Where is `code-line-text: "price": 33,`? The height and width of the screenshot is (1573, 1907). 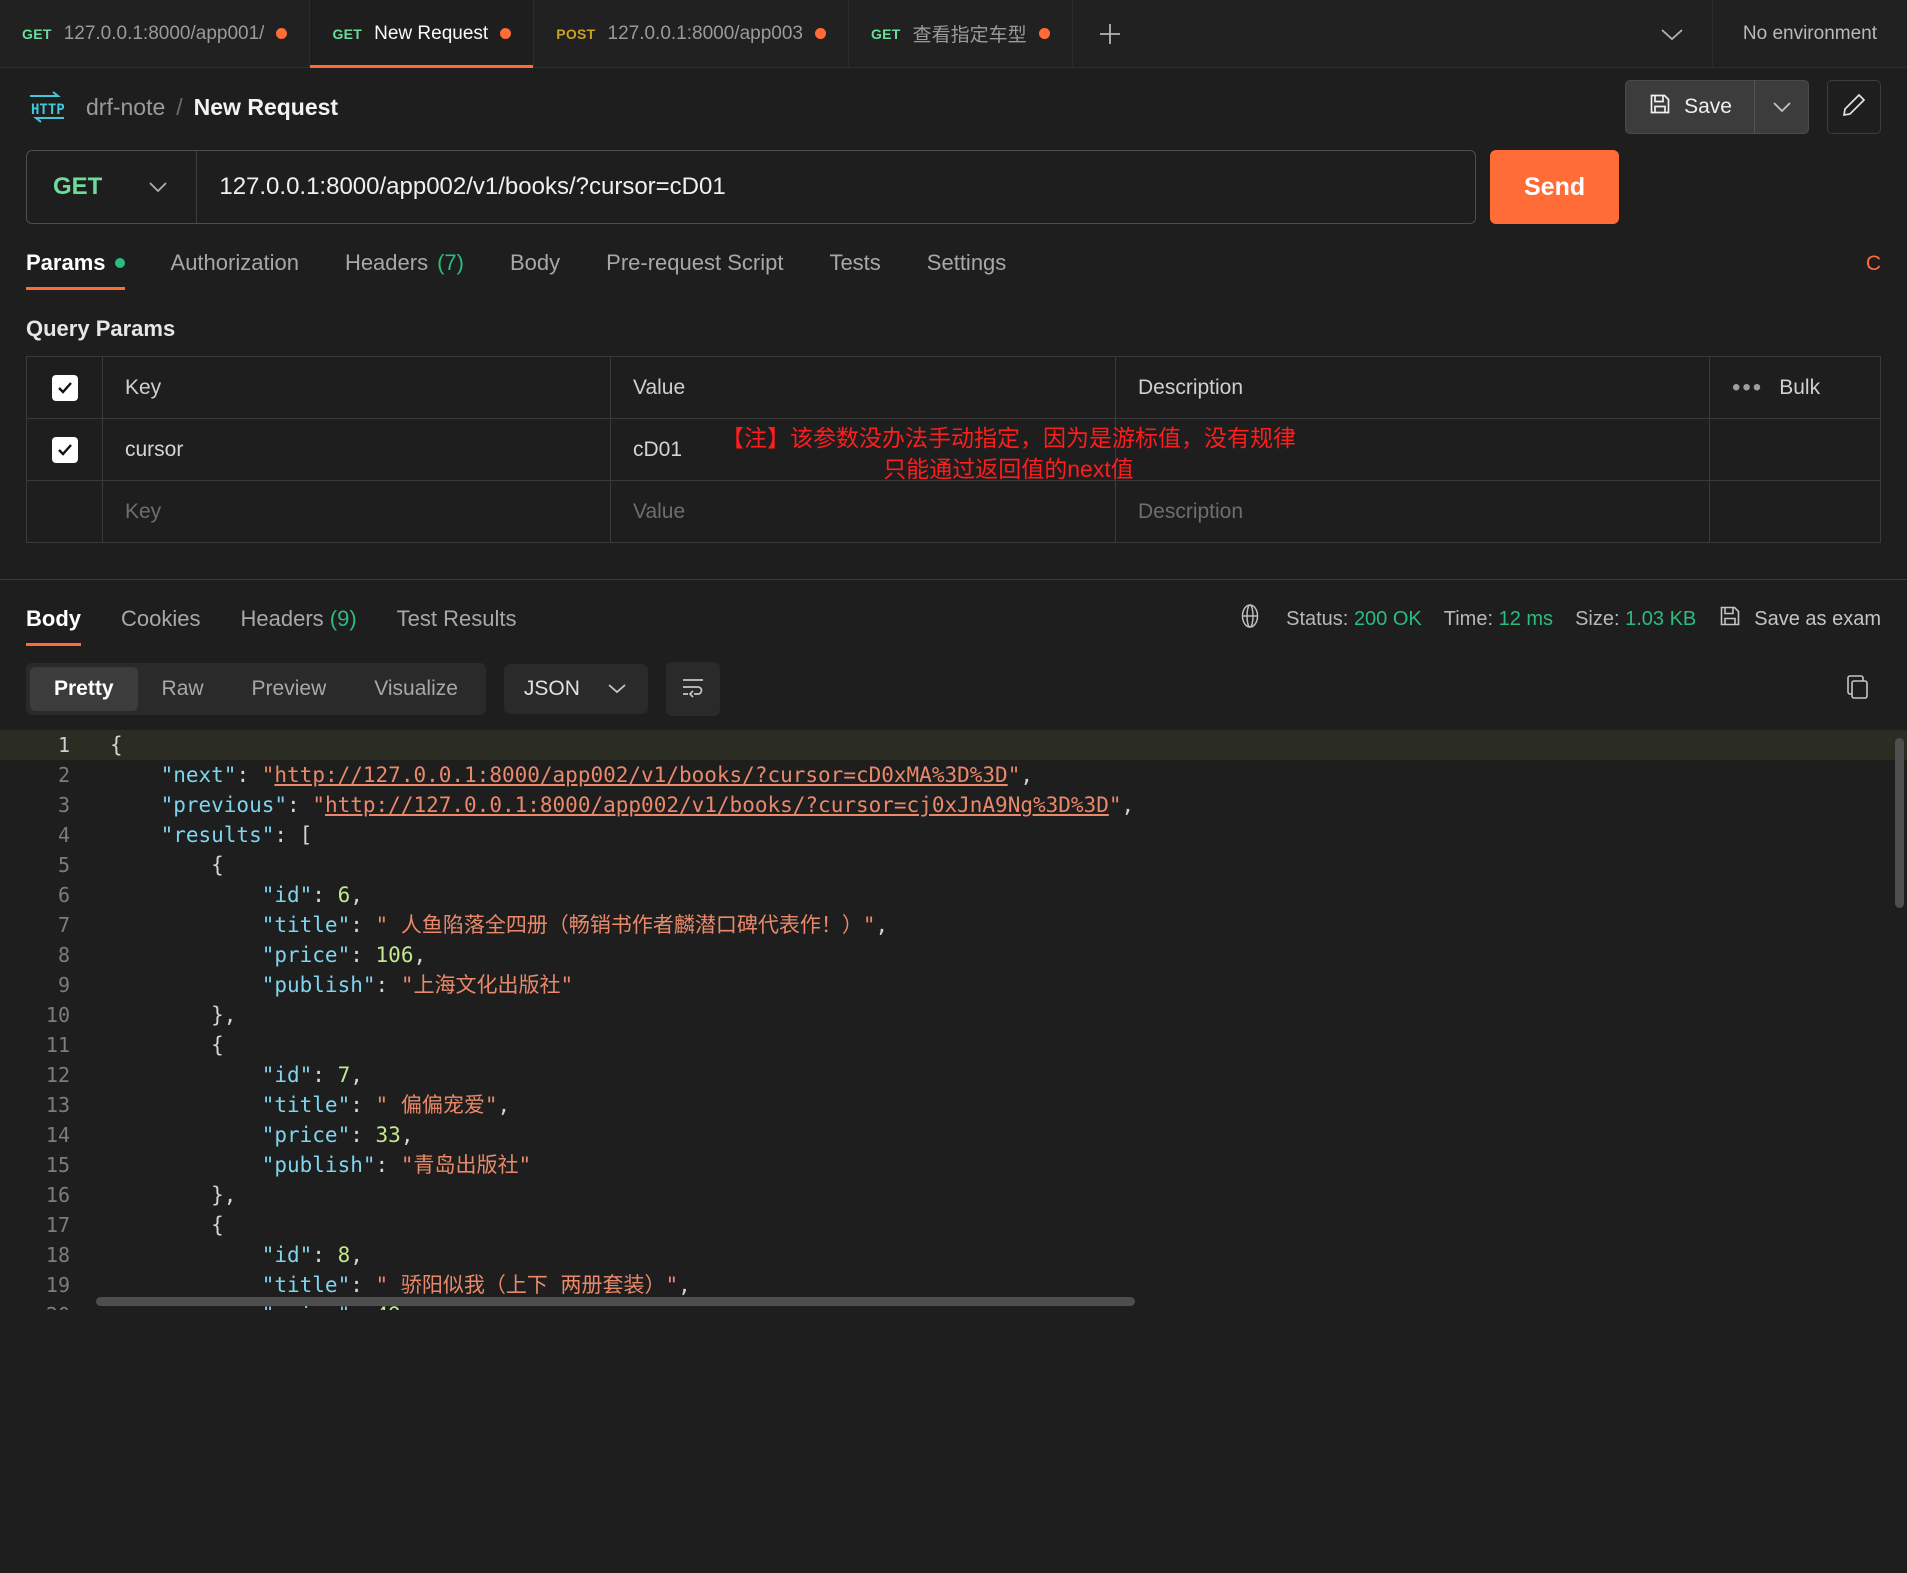 code-line-text: "price": 33, is located at coordinates (255, 1135).